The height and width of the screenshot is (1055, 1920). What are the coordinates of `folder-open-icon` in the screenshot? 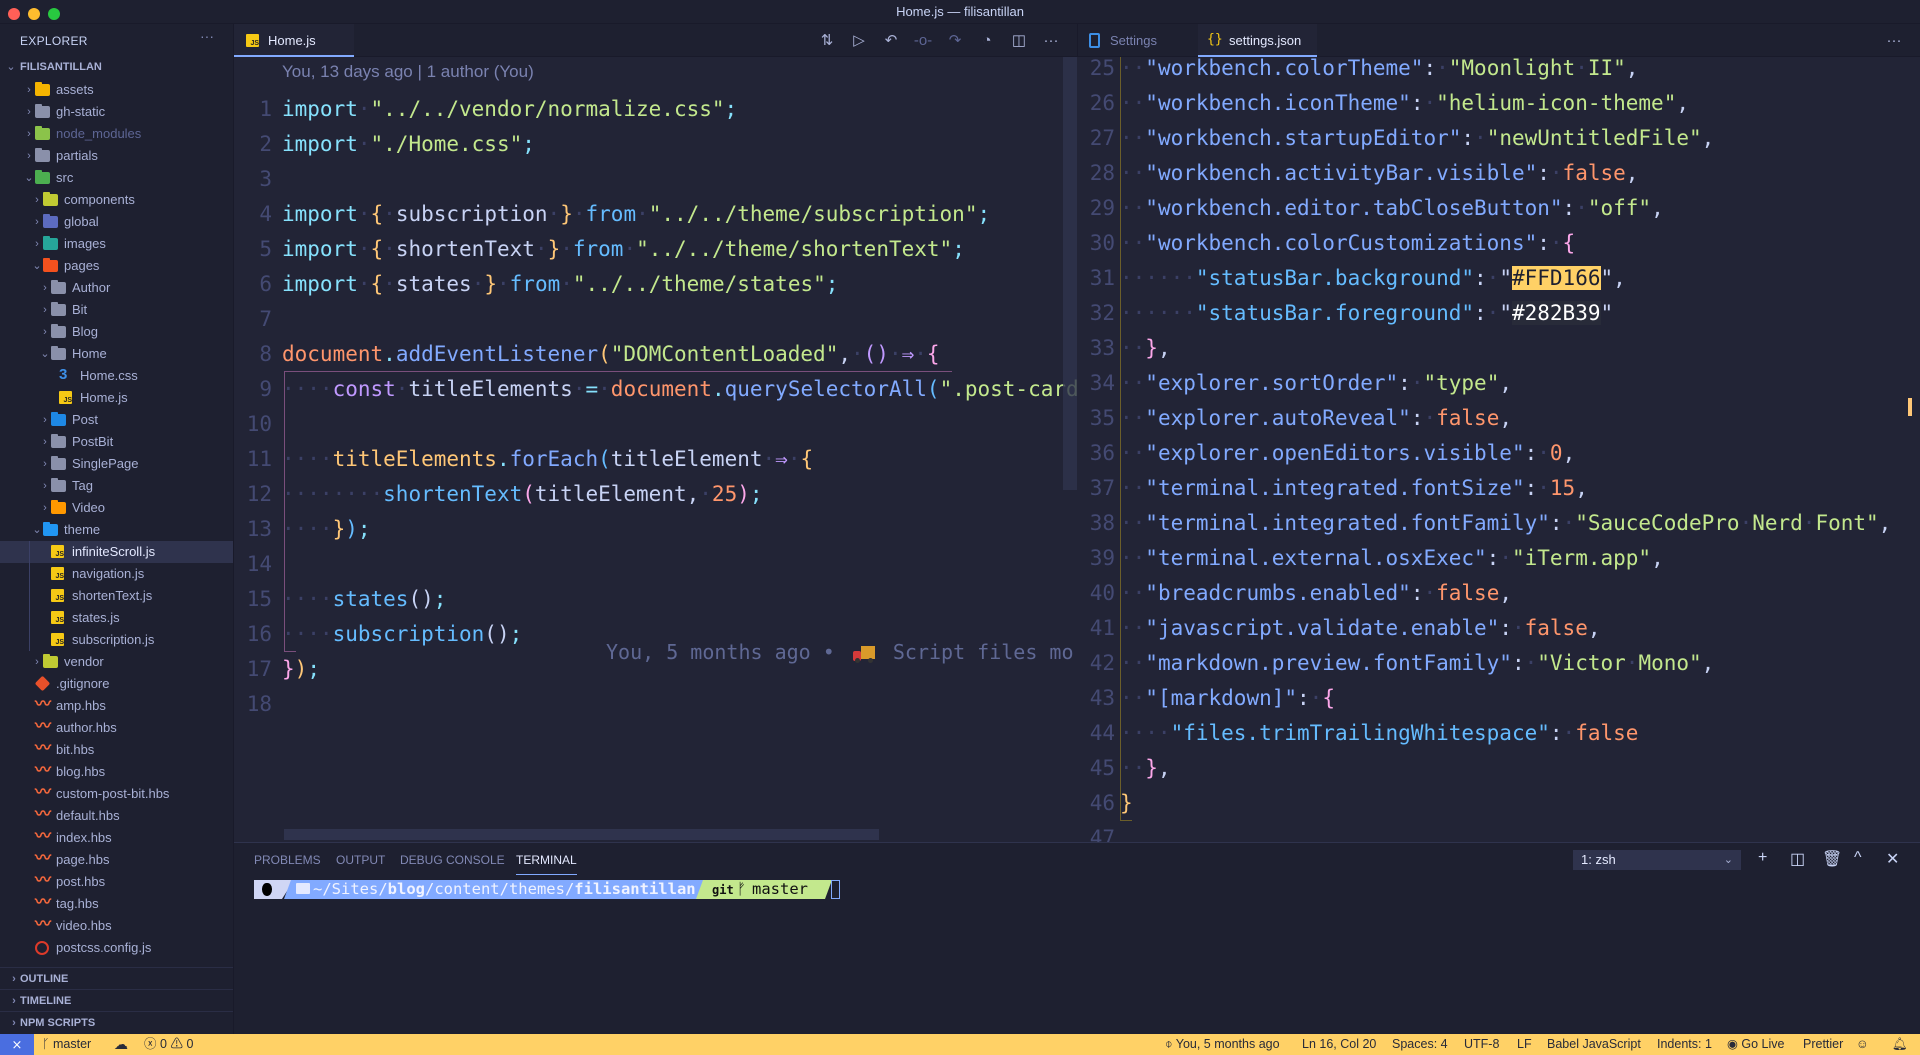 It's located at (50, 265).